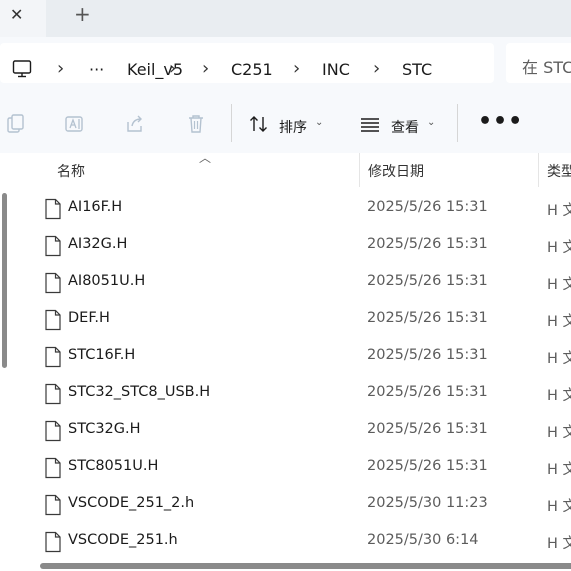  I want to click on horizontal-scrollbar, so click(305, 566).